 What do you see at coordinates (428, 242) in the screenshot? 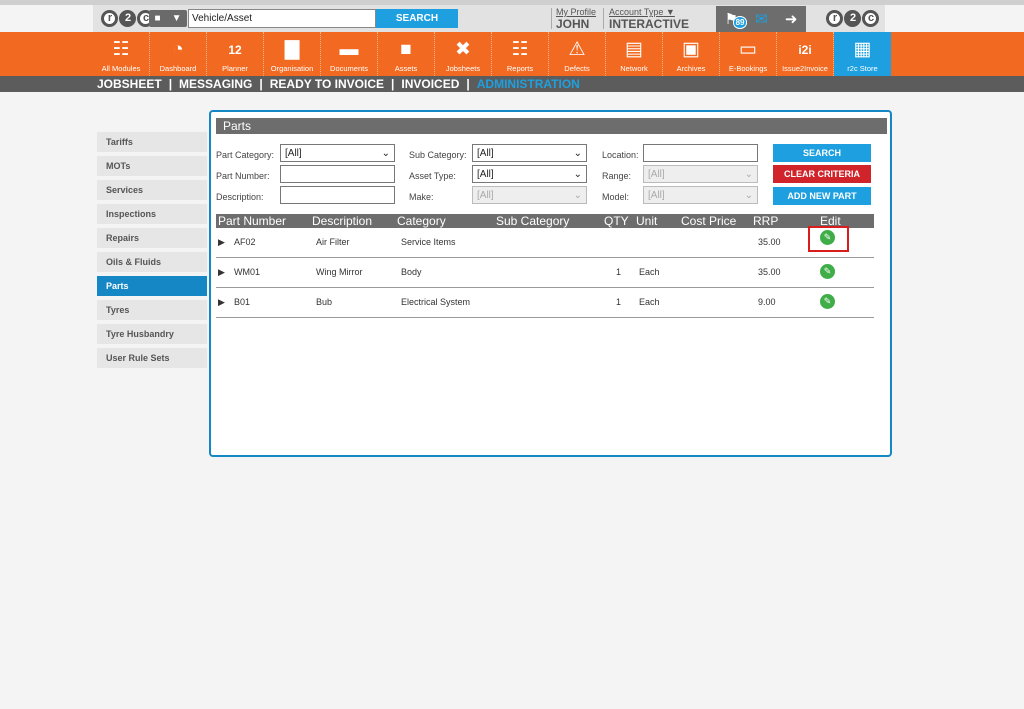
I see `cell-category: Service Items` at bounding box center [428, 242].